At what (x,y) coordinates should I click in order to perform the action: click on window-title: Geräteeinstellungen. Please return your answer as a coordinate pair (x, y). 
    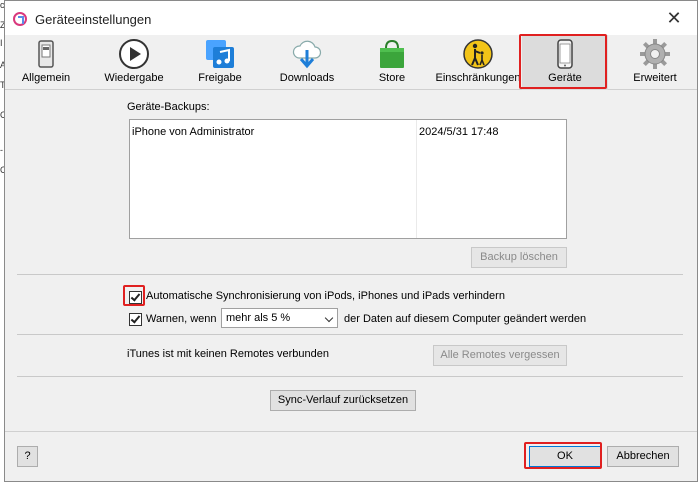
    Looking at the image, I should click on (93, 19).